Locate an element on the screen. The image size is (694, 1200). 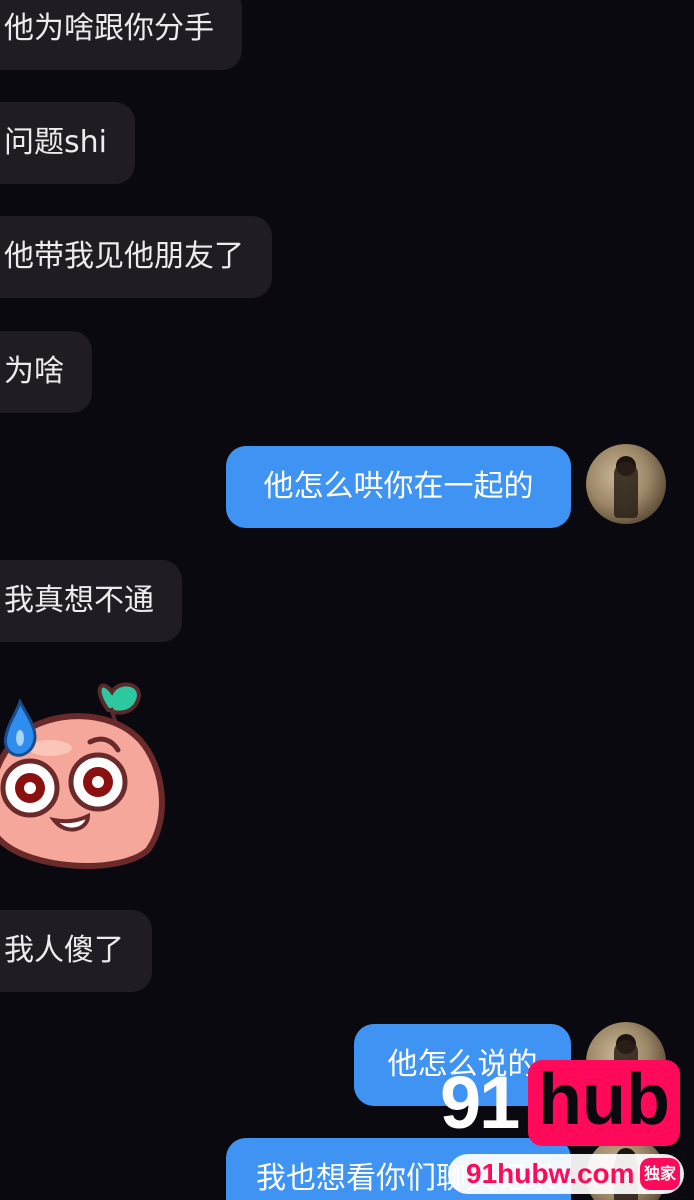
avatar-figure is located at coordinates (626, 490).